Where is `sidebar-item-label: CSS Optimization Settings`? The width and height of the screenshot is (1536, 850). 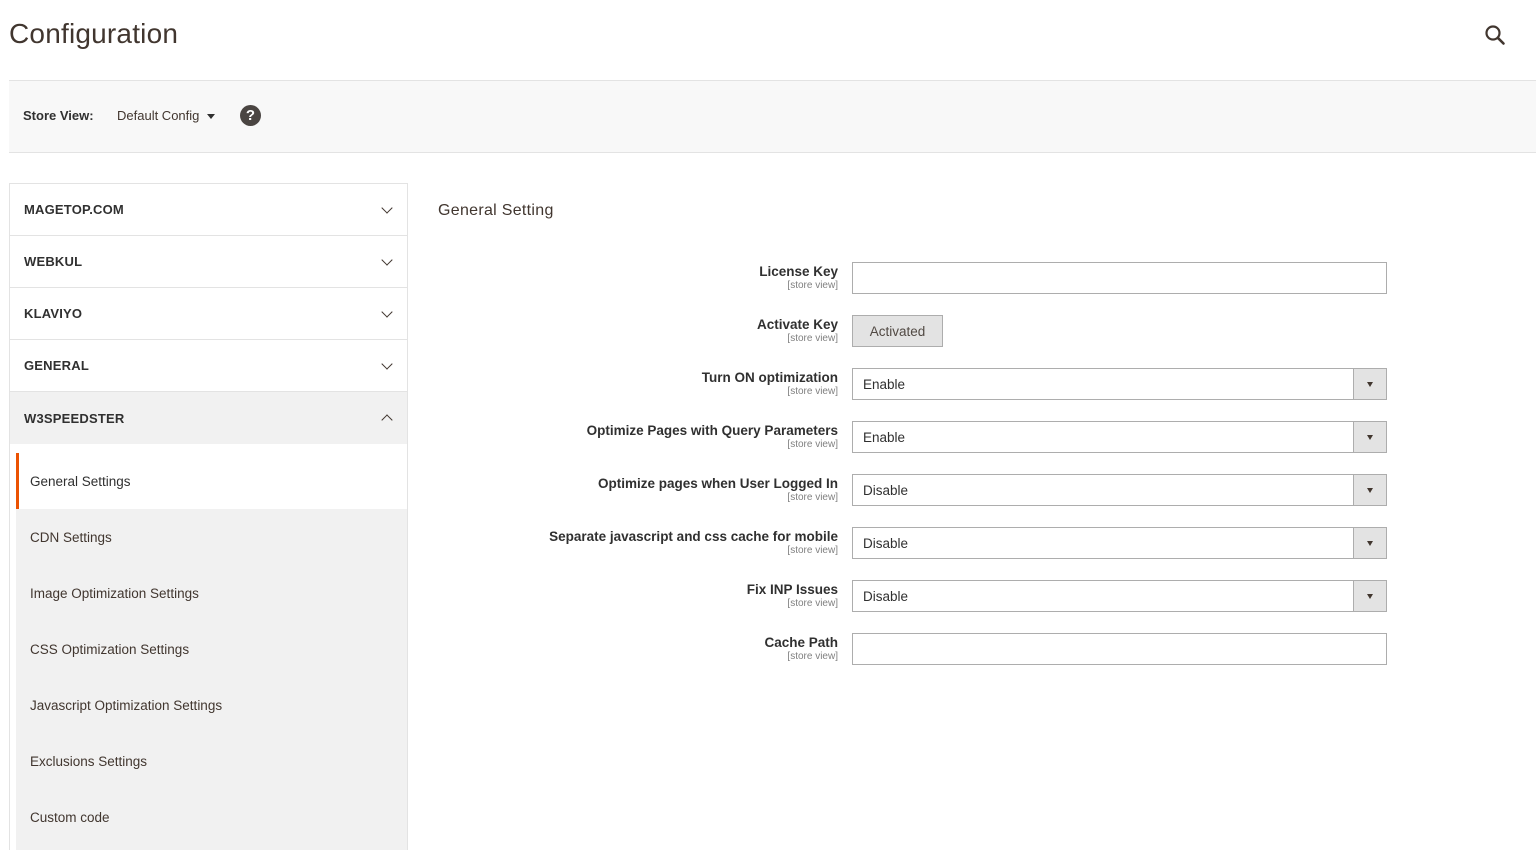 sidebar-item-label: CSS Optimization Settings is located at coordinates (110, 649).